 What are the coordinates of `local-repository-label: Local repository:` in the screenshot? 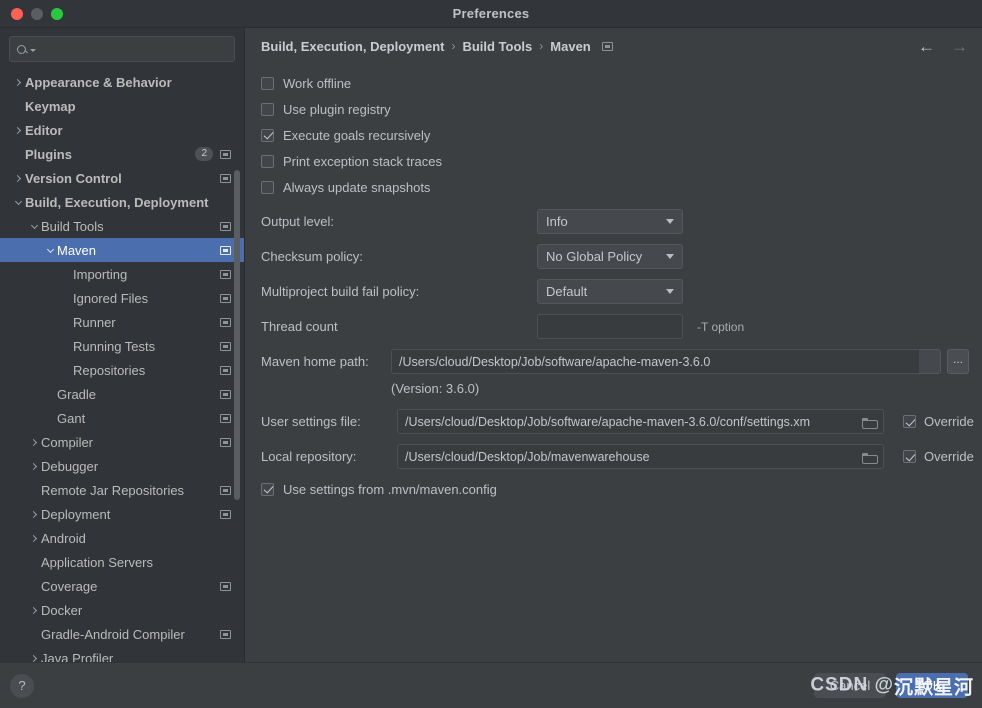 It's located at (309, 456).